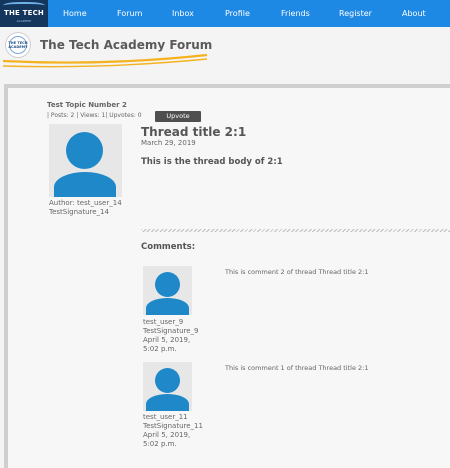 Image resolution: width=450 pixels, height=468 pixels. What do you see at coordinates (85, 203) in the screenshot?
I see `thread-author: Author: test_user_14` at bounding box center [85, 203].